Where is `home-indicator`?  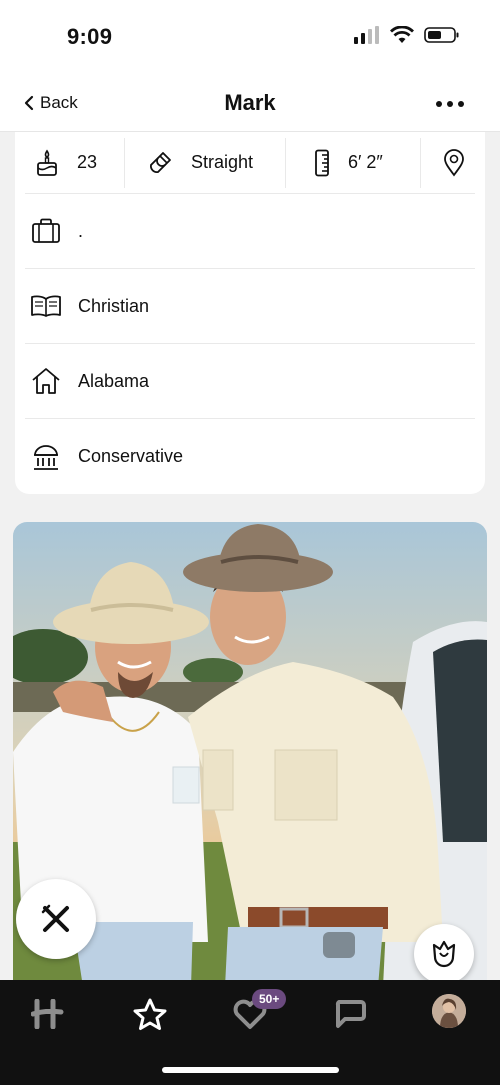
home-indicator is located at coordinates (250, 1070).